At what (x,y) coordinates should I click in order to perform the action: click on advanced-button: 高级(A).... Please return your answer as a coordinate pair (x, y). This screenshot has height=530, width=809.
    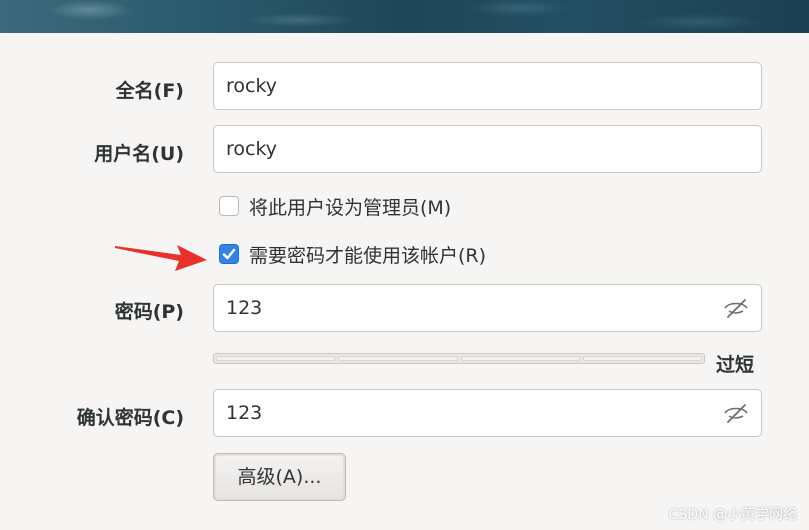
    Looking at the image, I should click on (279, 477).